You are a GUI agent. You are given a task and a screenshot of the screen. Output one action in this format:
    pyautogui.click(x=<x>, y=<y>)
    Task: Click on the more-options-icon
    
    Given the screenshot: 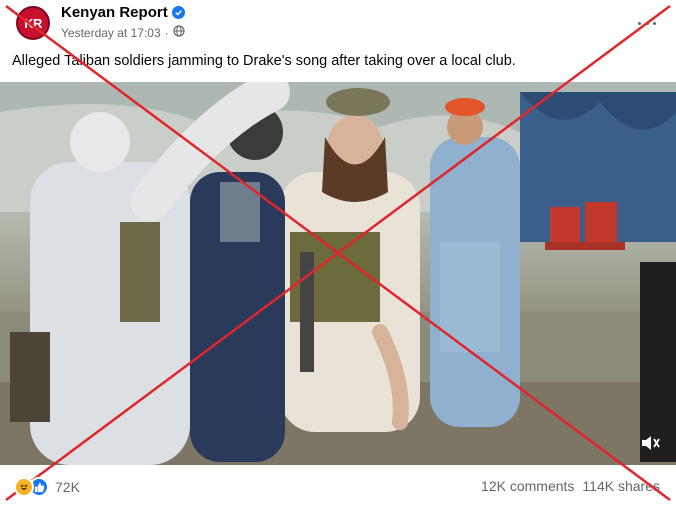 What is the action you would take?
    pyautogui.click(x=647, y=23)
    